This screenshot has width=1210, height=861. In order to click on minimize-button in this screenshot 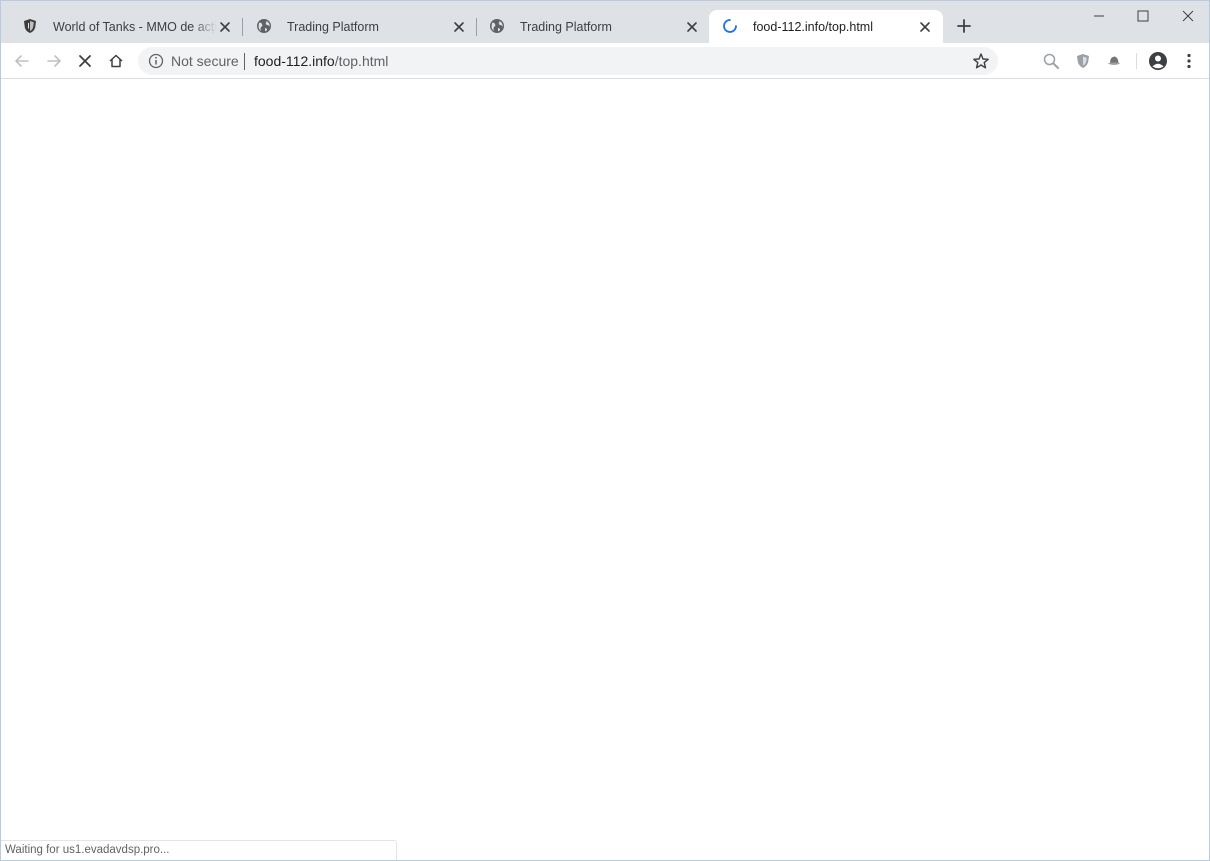, I will do `click(1099, 16)`.